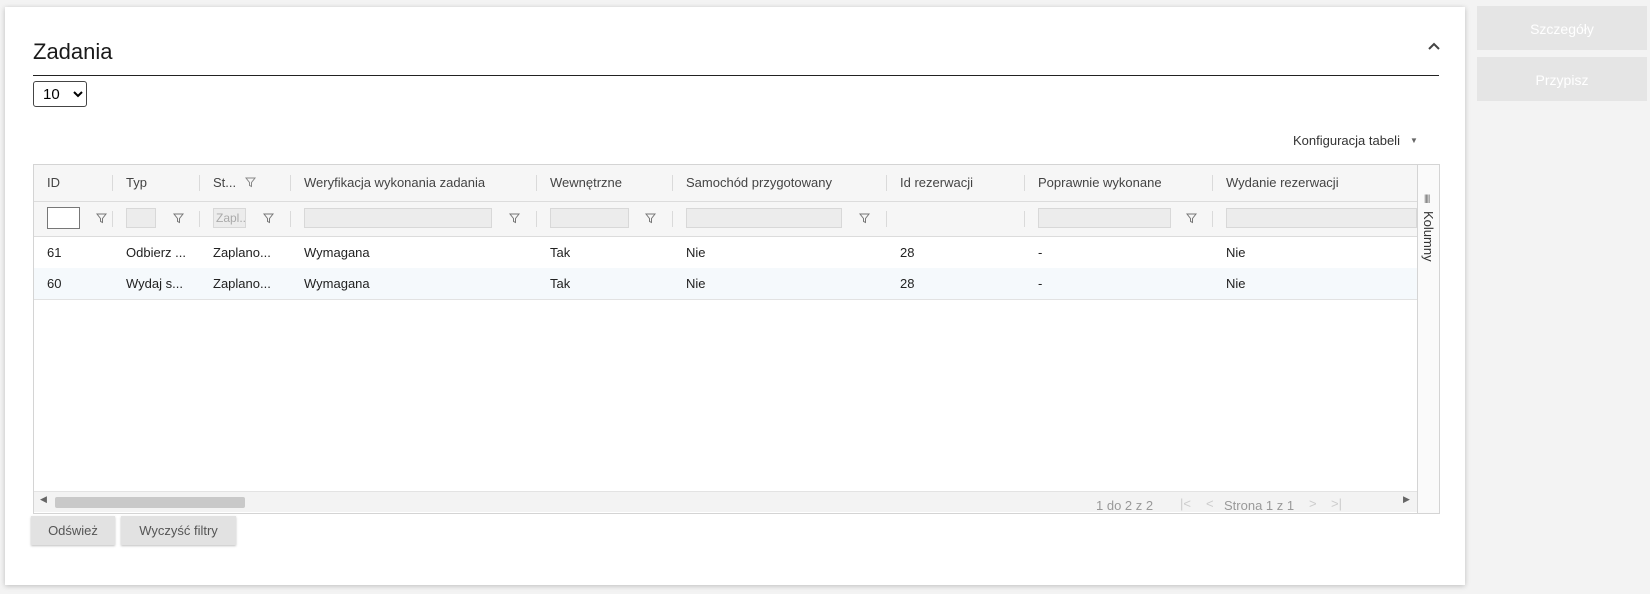 The image size is (1650, 594). Describe the element at coordinates (764, 218) in the screenshot. I see `filter-input-samochod` at that location.